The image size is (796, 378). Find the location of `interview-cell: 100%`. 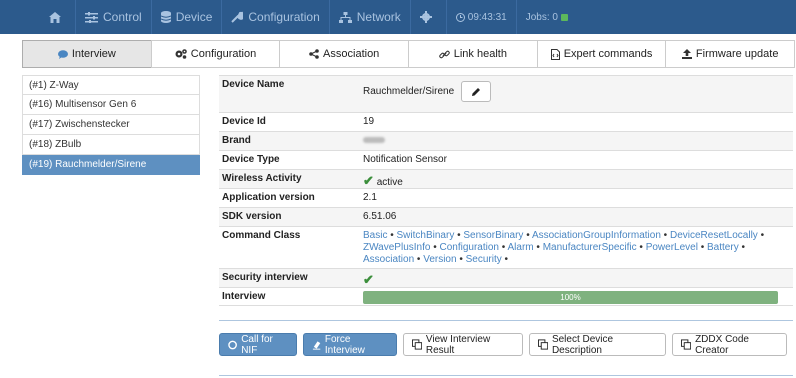

interview-cell: 100% is located at coordinates (576, 296).